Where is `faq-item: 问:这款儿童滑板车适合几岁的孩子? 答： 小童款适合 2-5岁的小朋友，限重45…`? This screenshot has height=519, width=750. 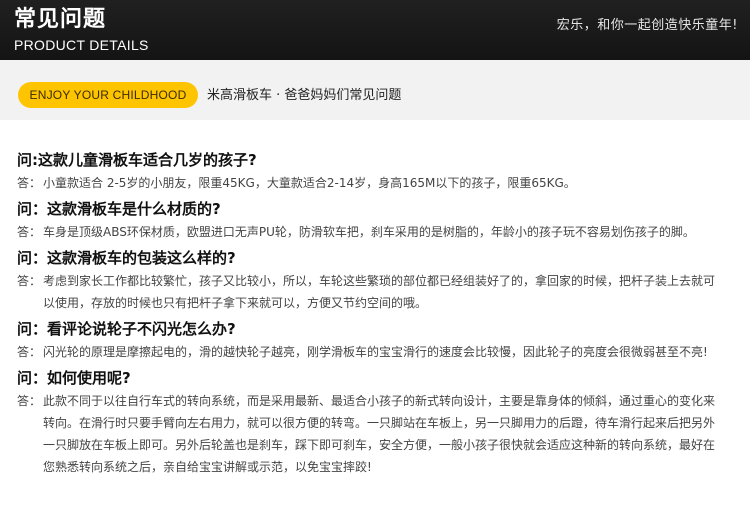
faq-item: 问:这款儿童滑板车适合几岁的孩子? 答： 小童款适合 2-5岁的小朋友，限重45… is located at coordinates (367, 171).